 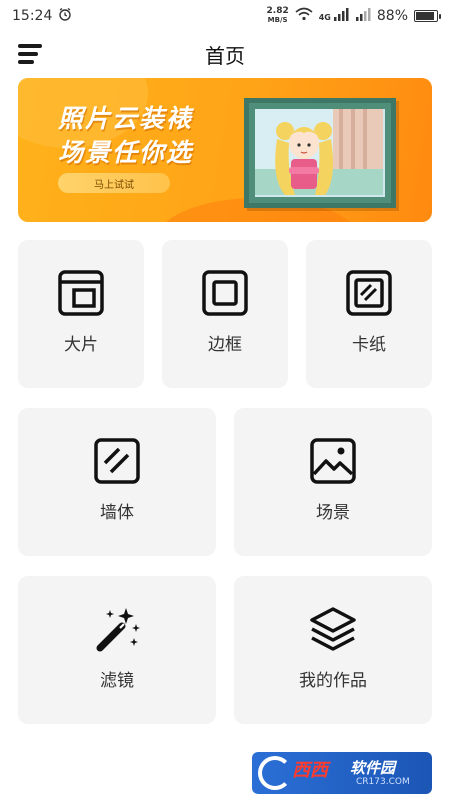 I want to click on watermark-logo: 西西 软件园 CR173.COM, so click(x=342, y=773).